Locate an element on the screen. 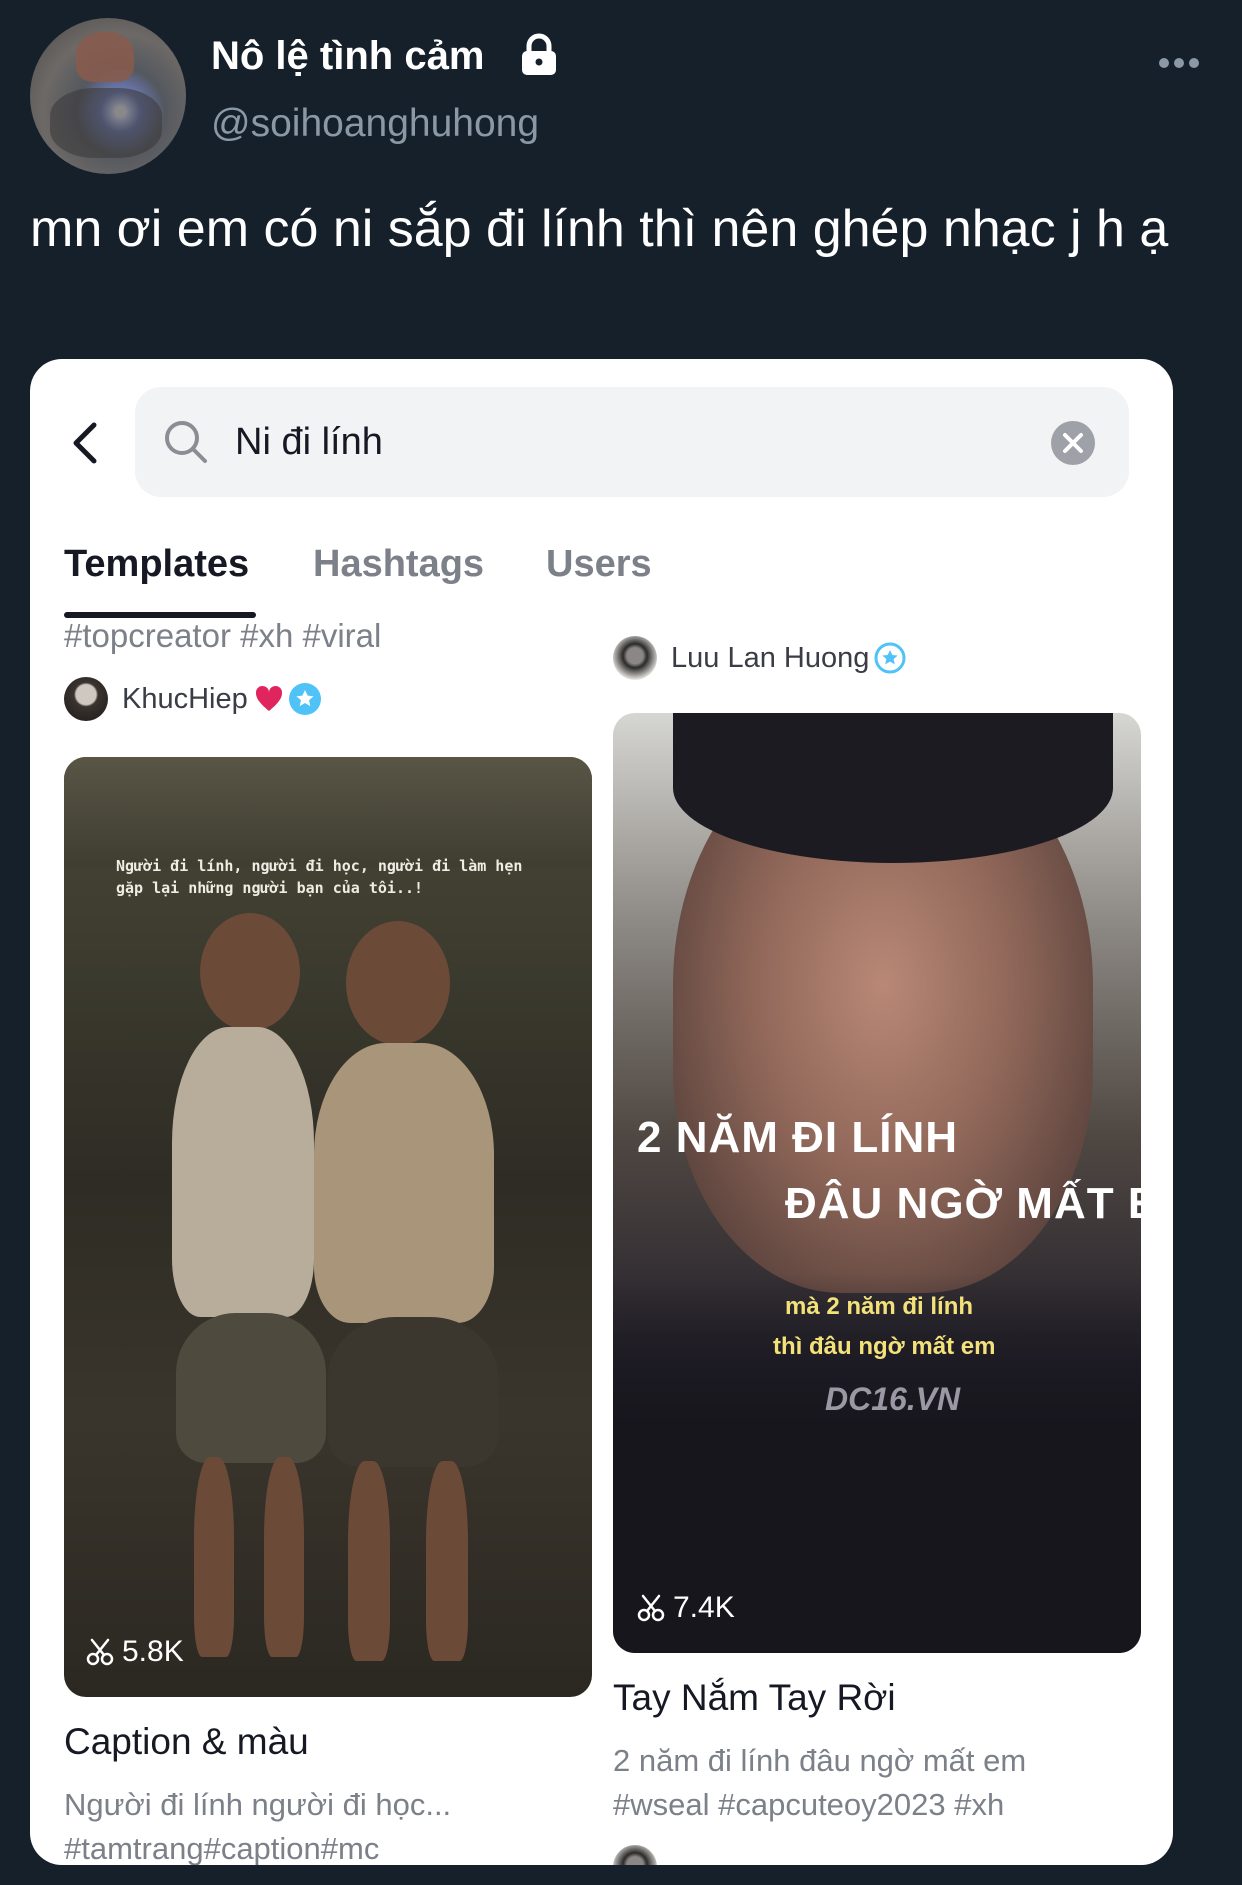 The height and width of the screenshot is (1885, 1242). tab-templates: Templates is located at coordinates (156, 564).